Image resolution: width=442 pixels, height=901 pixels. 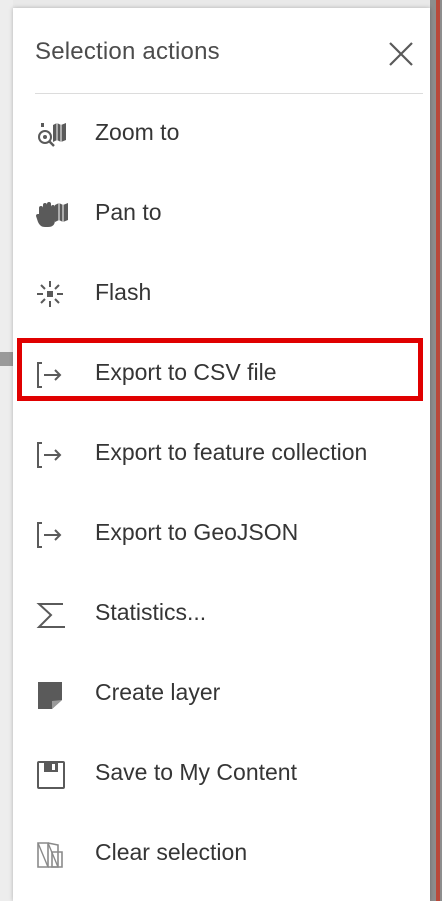 I want to click on action-export-feature-collection: Export to feature collection, so click(x=221, y=453).